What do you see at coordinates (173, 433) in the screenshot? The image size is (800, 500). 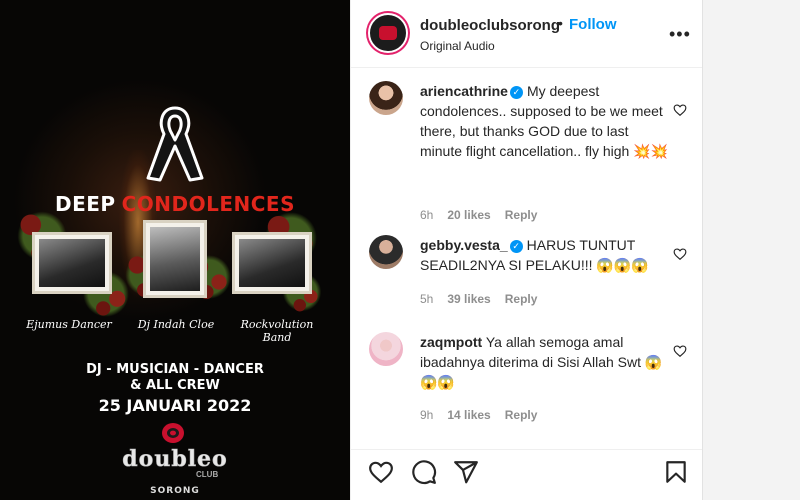 I see `club-logo-icon` at bounding box center [173, 433].